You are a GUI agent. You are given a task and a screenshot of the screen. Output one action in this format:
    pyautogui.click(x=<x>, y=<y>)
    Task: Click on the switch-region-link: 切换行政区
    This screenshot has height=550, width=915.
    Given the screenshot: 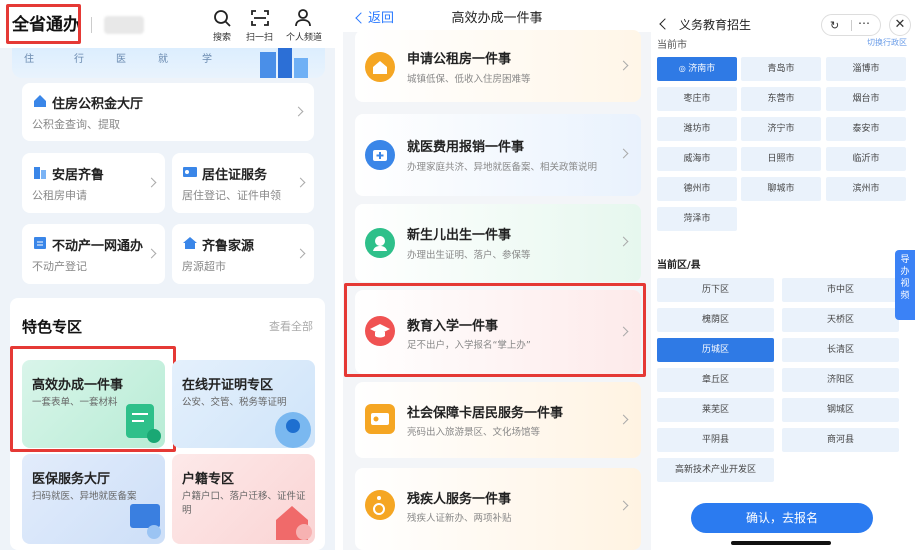 What is the action you would take?
    pyautogui.click(x=887, y=42)
    